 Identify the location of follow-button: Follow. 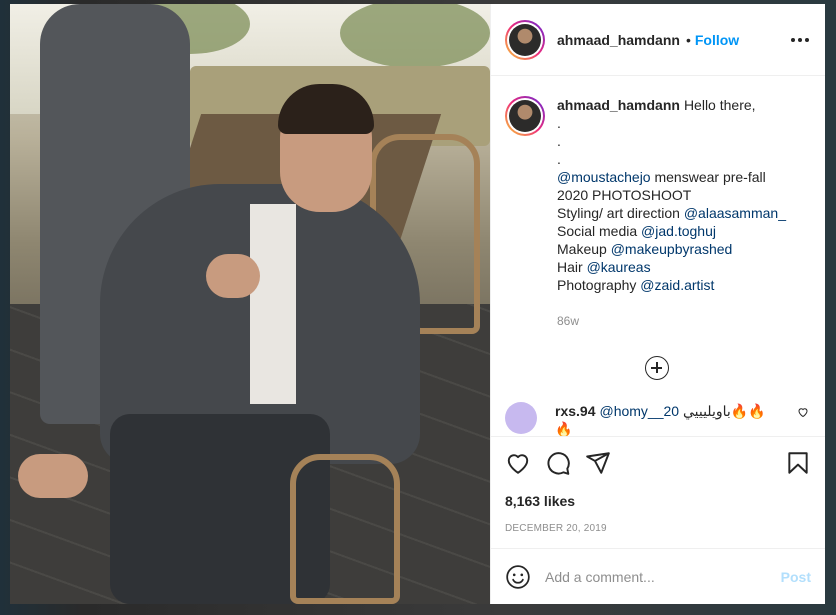
(717, 40).